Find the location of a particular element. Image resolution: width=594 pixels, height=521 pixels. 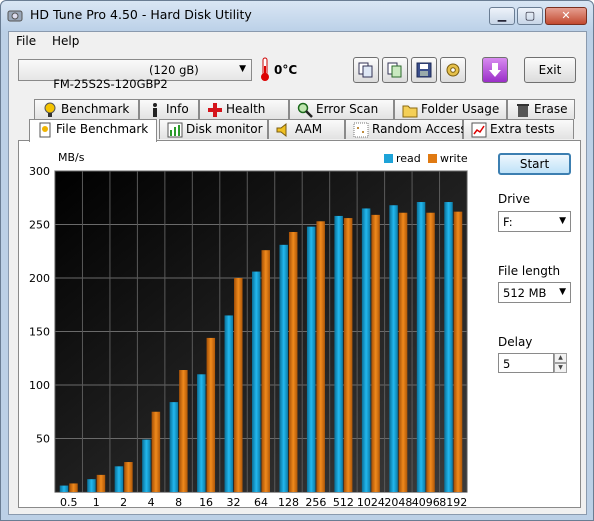

tab-info: Info is located at coordinates (169, 109).